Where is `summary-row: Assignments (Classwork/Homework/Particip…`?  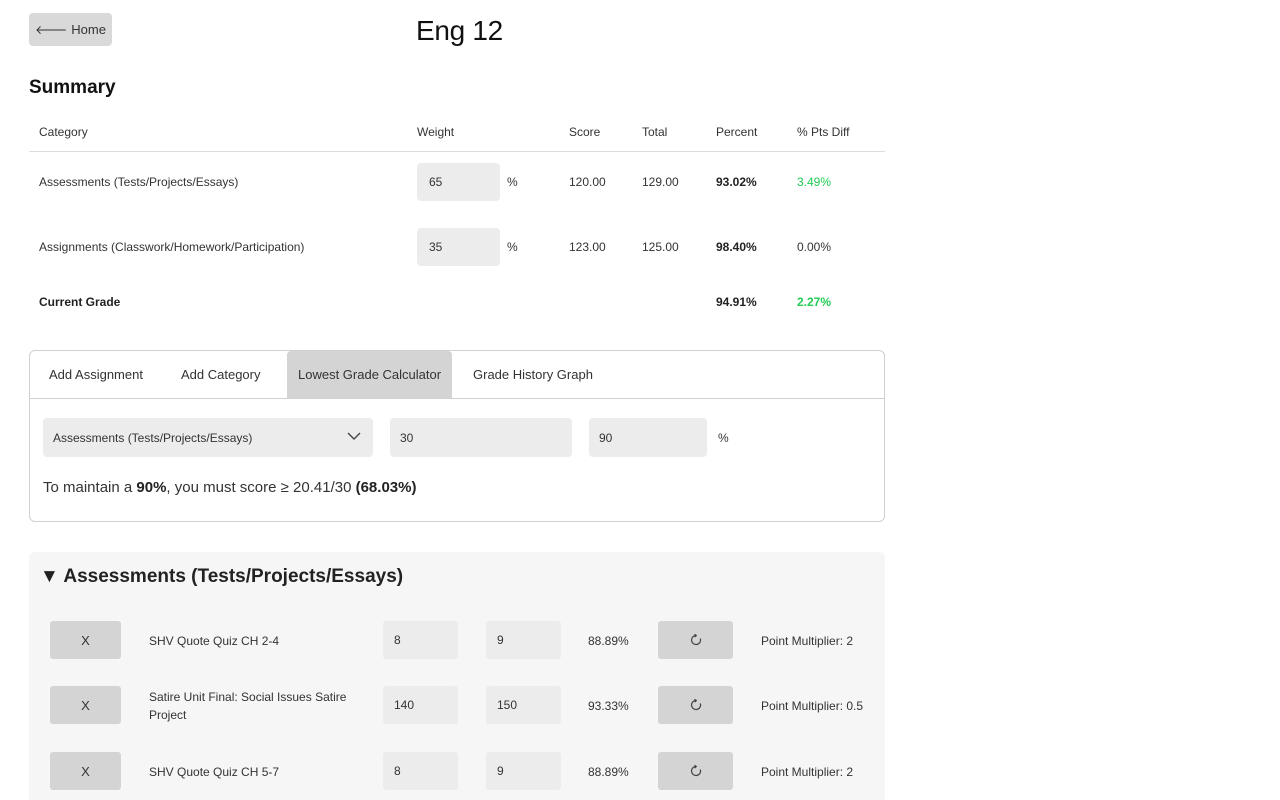
summary-row: Assignments (Classwork/Homework/Particip… is located at coordinates (457, 247).